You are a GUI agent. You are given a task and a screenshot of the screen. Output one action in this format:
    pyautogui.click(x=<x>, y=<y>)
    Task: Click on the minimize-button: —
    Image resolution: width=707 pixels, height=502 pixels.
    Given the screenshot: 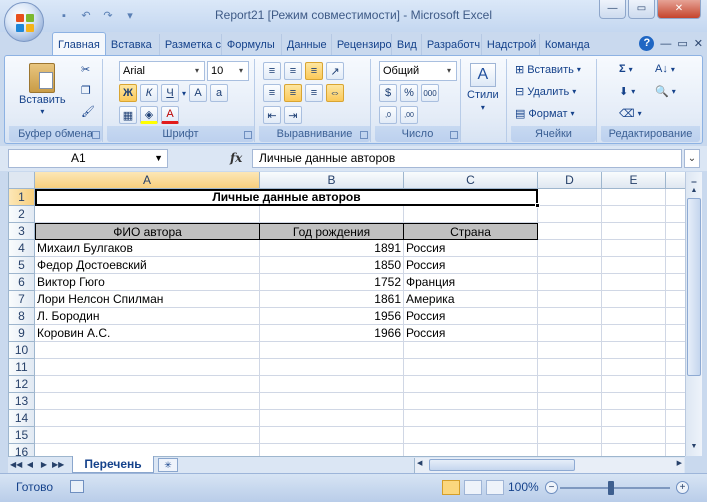 What is the action you would take?
    pyautogui.click(x=612, y=9)
    